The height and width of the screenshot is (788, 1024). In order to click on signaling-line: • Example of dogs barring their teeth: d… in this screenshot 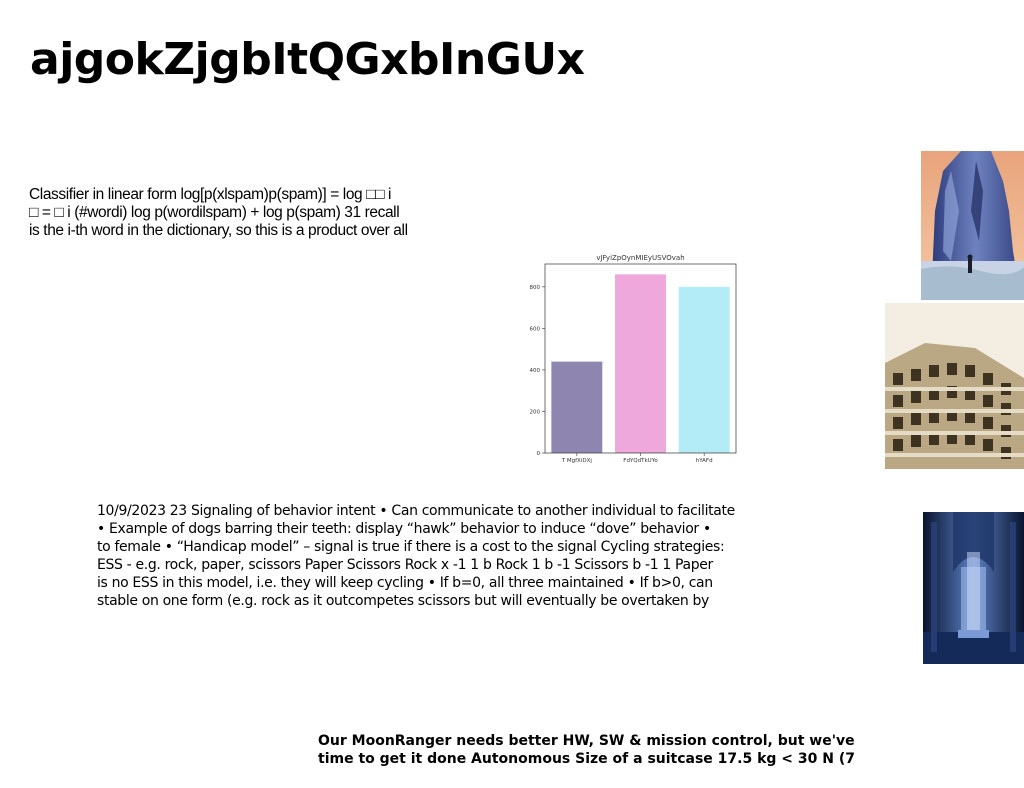, I will do `click(404, 529)`.